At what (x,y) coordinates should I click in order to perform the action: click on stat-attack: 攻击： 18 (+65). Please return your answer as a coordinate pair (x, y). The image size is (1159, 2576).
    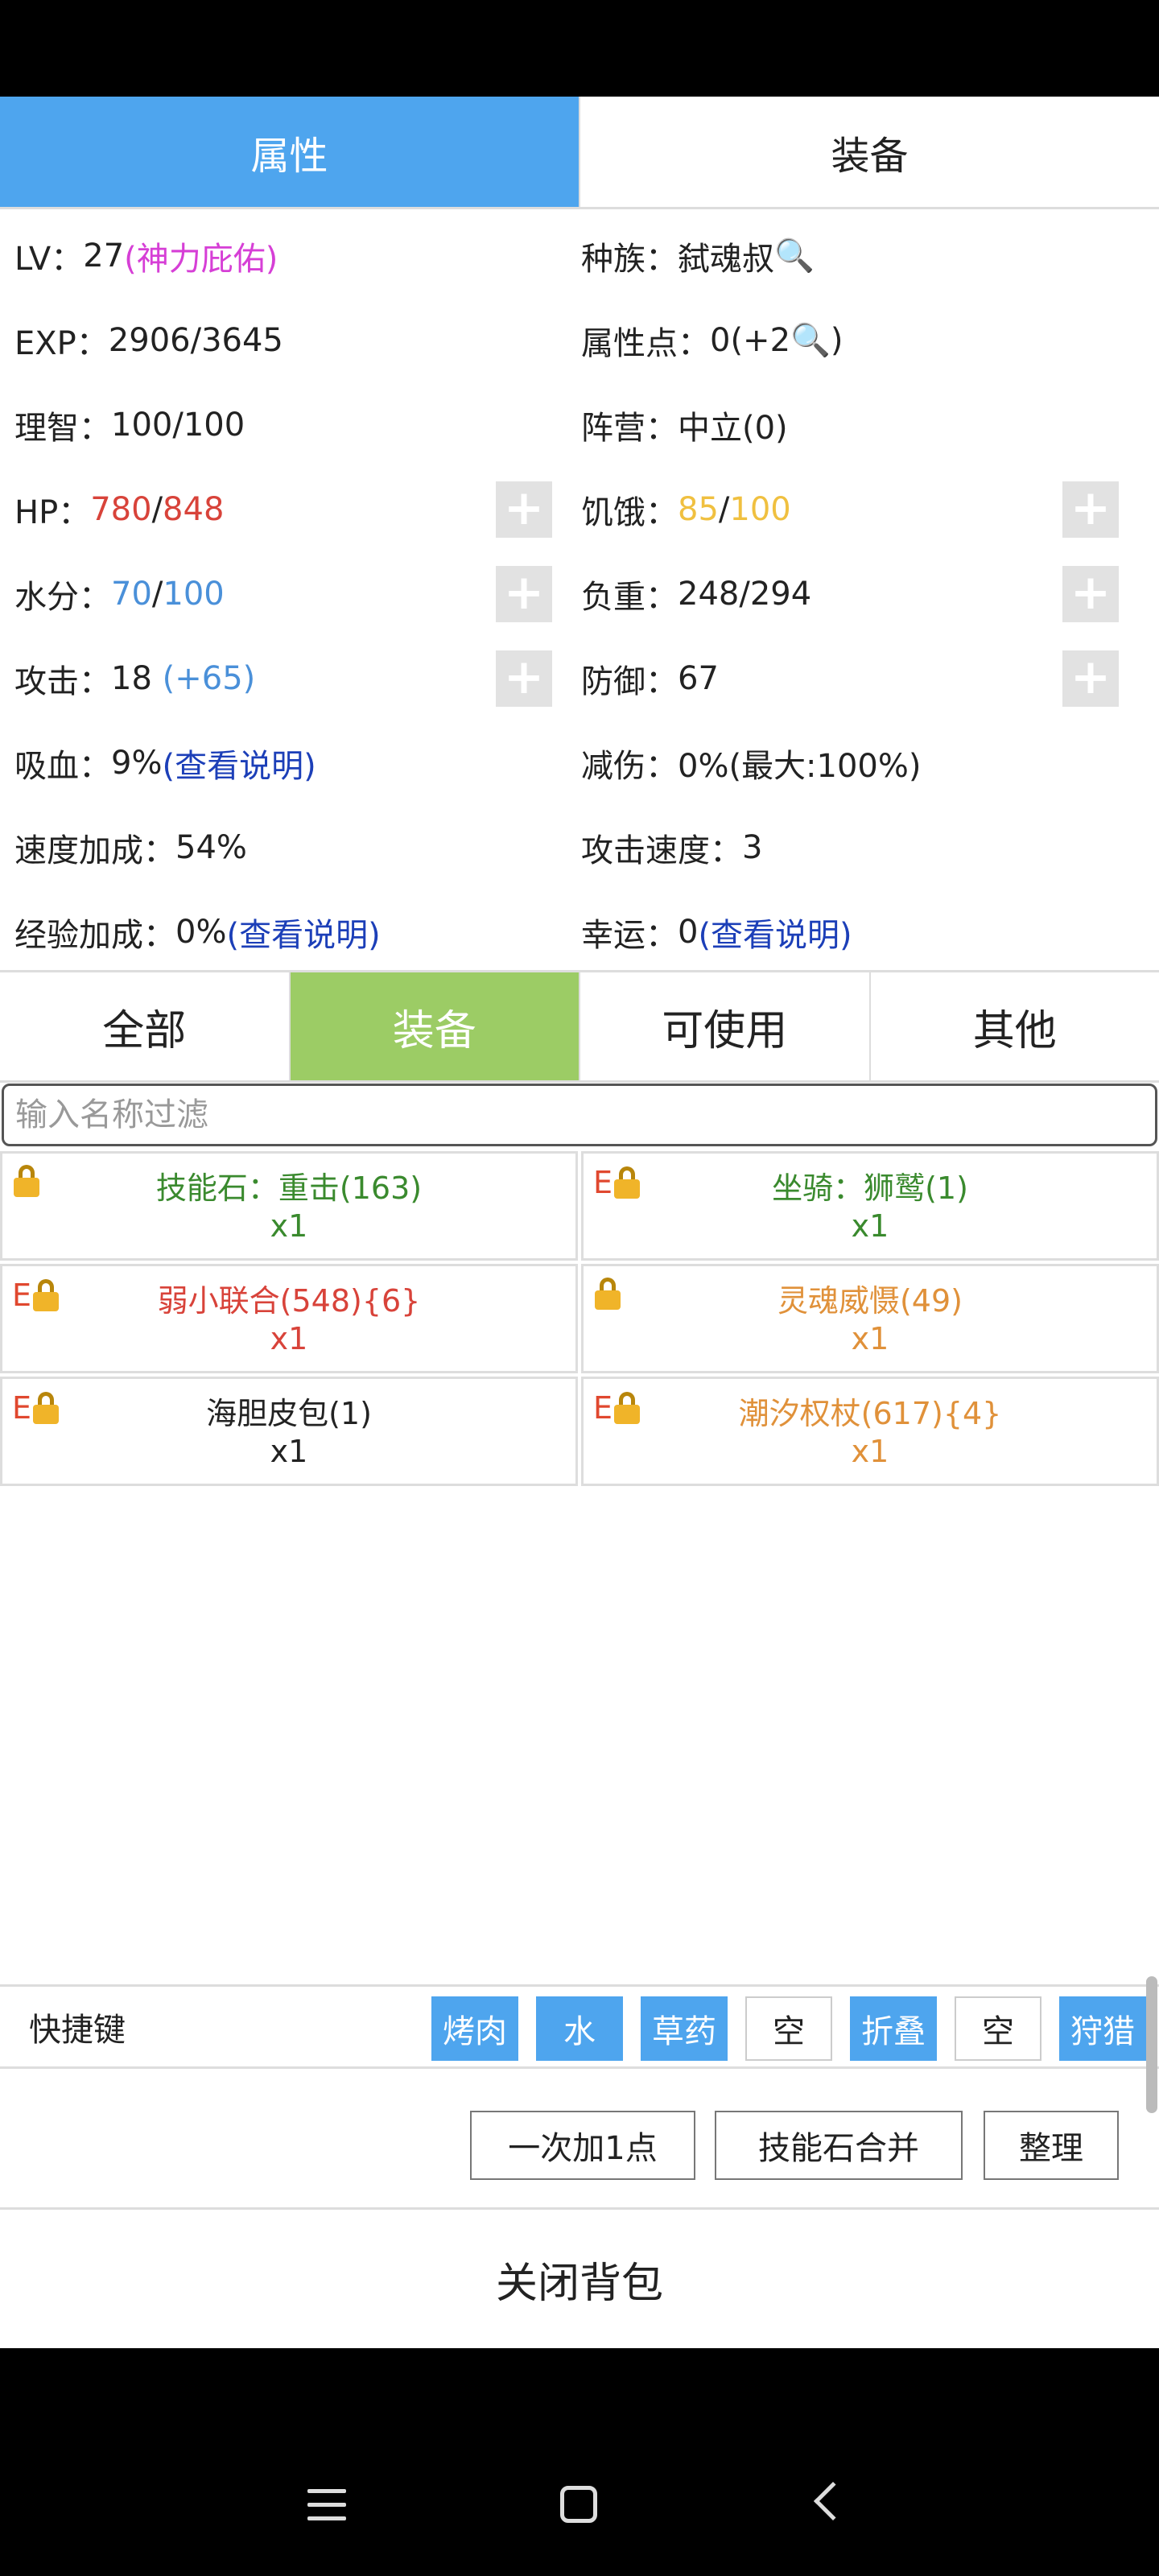
    Looking at the image, I should click on (135, 679).